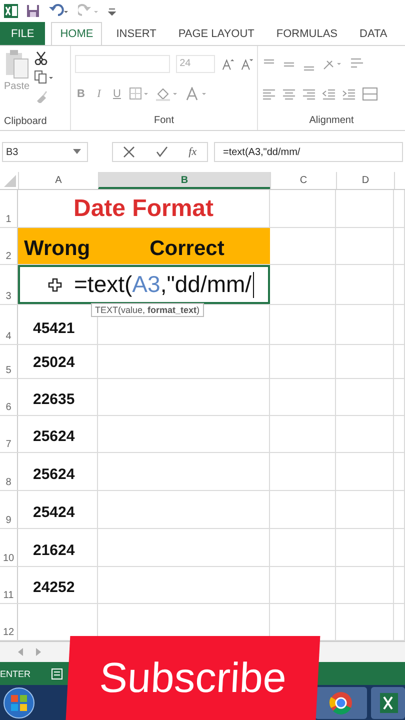 The width and height of the screenshot is (405, 720). What do you see at coordinates (308, 152) in the screenshot?
I see `formula-field: =text(A3,"dd/mm/` at bounding box center [308, 152].